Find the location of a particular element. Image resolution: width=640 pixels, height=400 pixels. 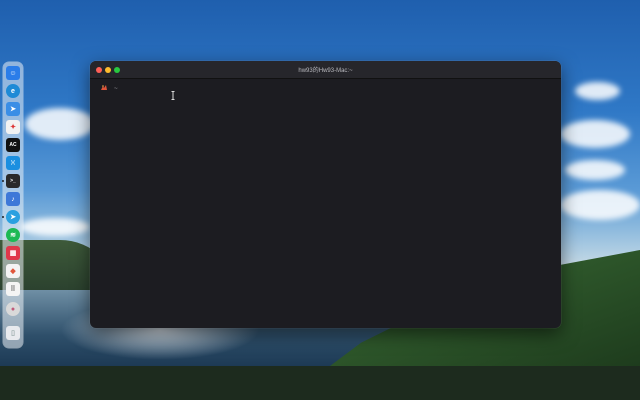

telegram-icon: ➤ is located at coordinates (13, 217).